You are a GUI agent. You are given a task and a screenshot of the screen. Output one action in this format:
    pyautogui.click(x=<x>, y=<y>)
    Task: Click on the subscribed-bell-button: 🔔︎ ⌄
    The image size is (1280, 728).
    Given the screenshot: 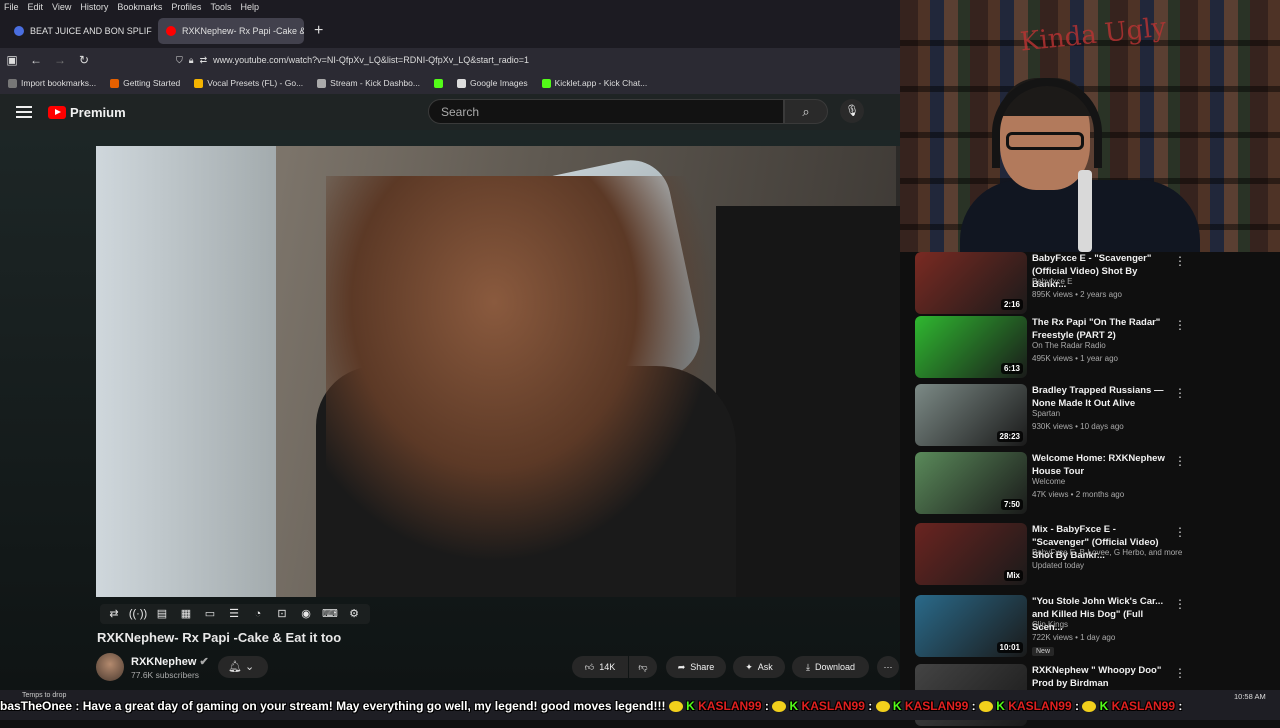 What is the action you would take?
    pyautogui.click(x=243, y=667)
    